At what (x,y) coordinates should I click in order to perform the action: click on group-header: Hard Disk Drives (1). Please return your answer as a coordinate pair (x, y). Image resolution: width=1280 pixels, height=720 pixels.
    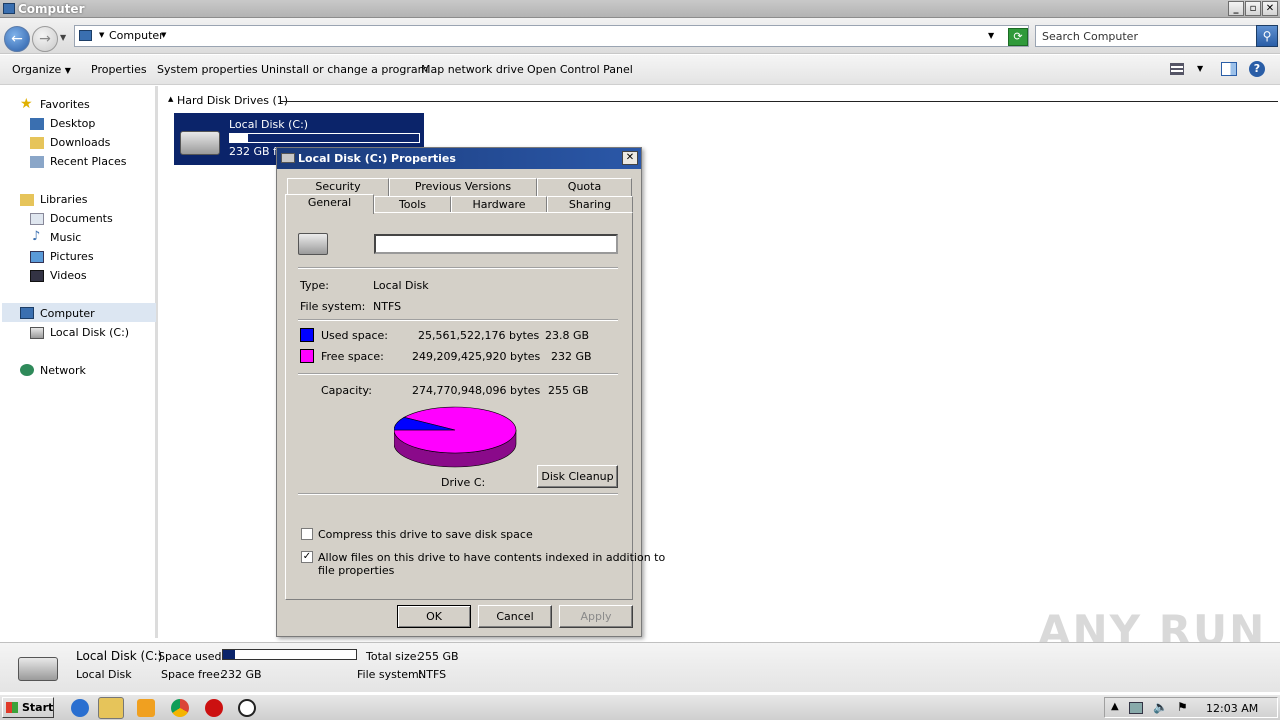
    Looking at the image, I should click on (232, 100).